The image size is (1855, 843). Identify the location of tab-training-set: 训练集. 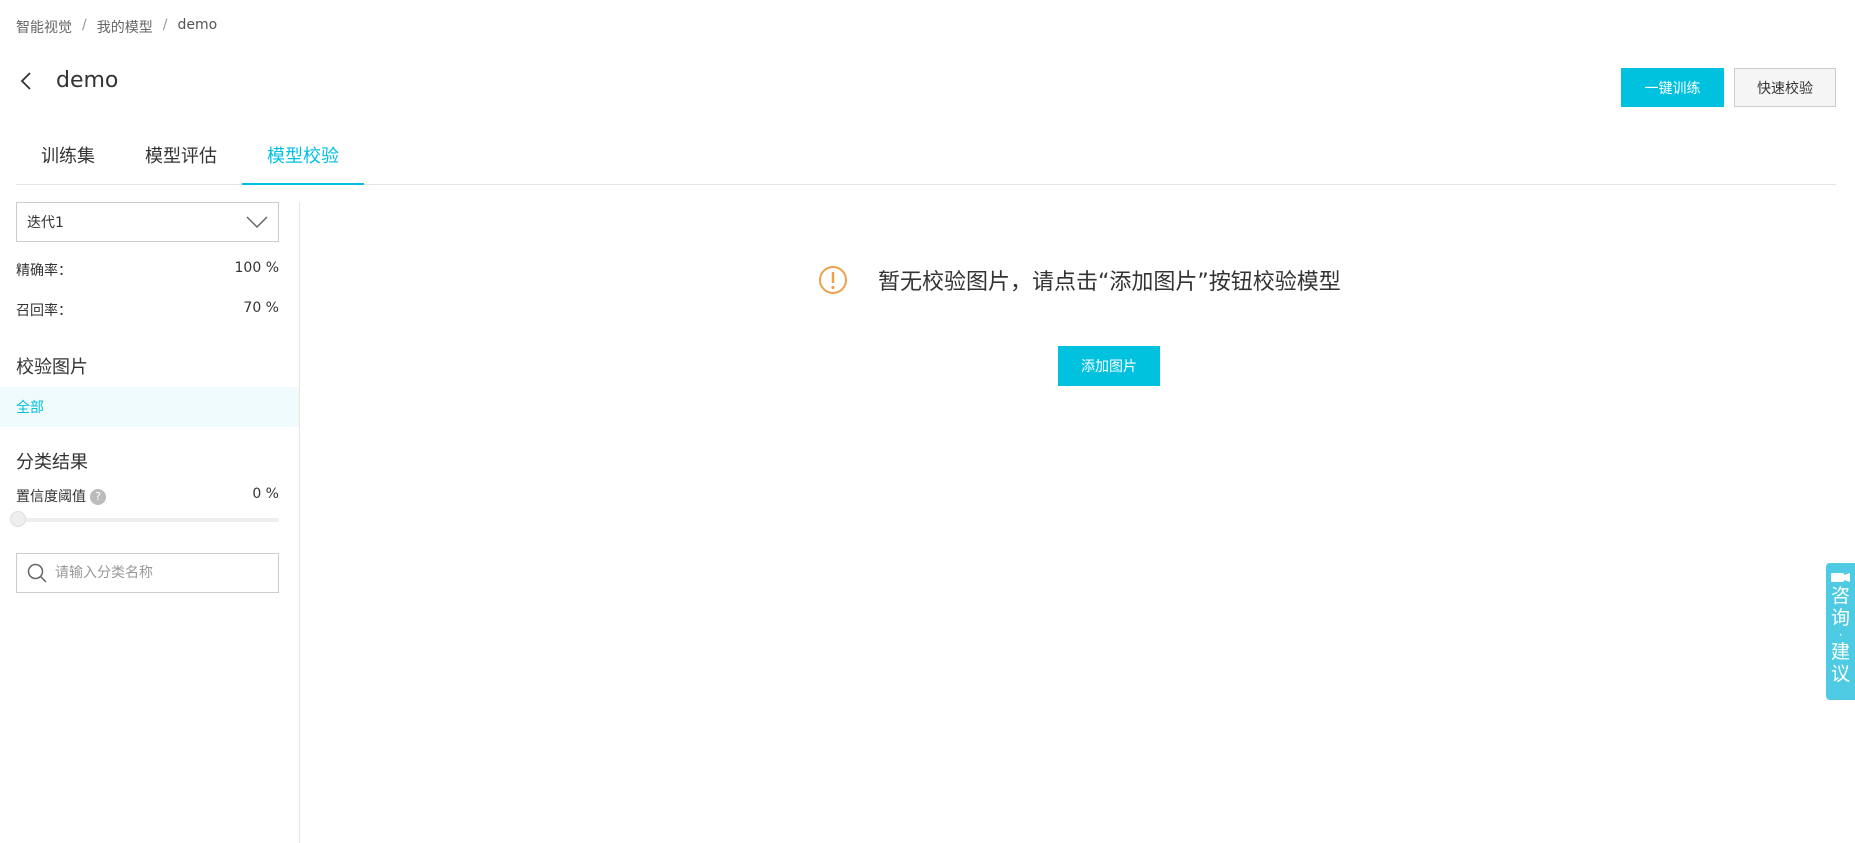
(68, 160).